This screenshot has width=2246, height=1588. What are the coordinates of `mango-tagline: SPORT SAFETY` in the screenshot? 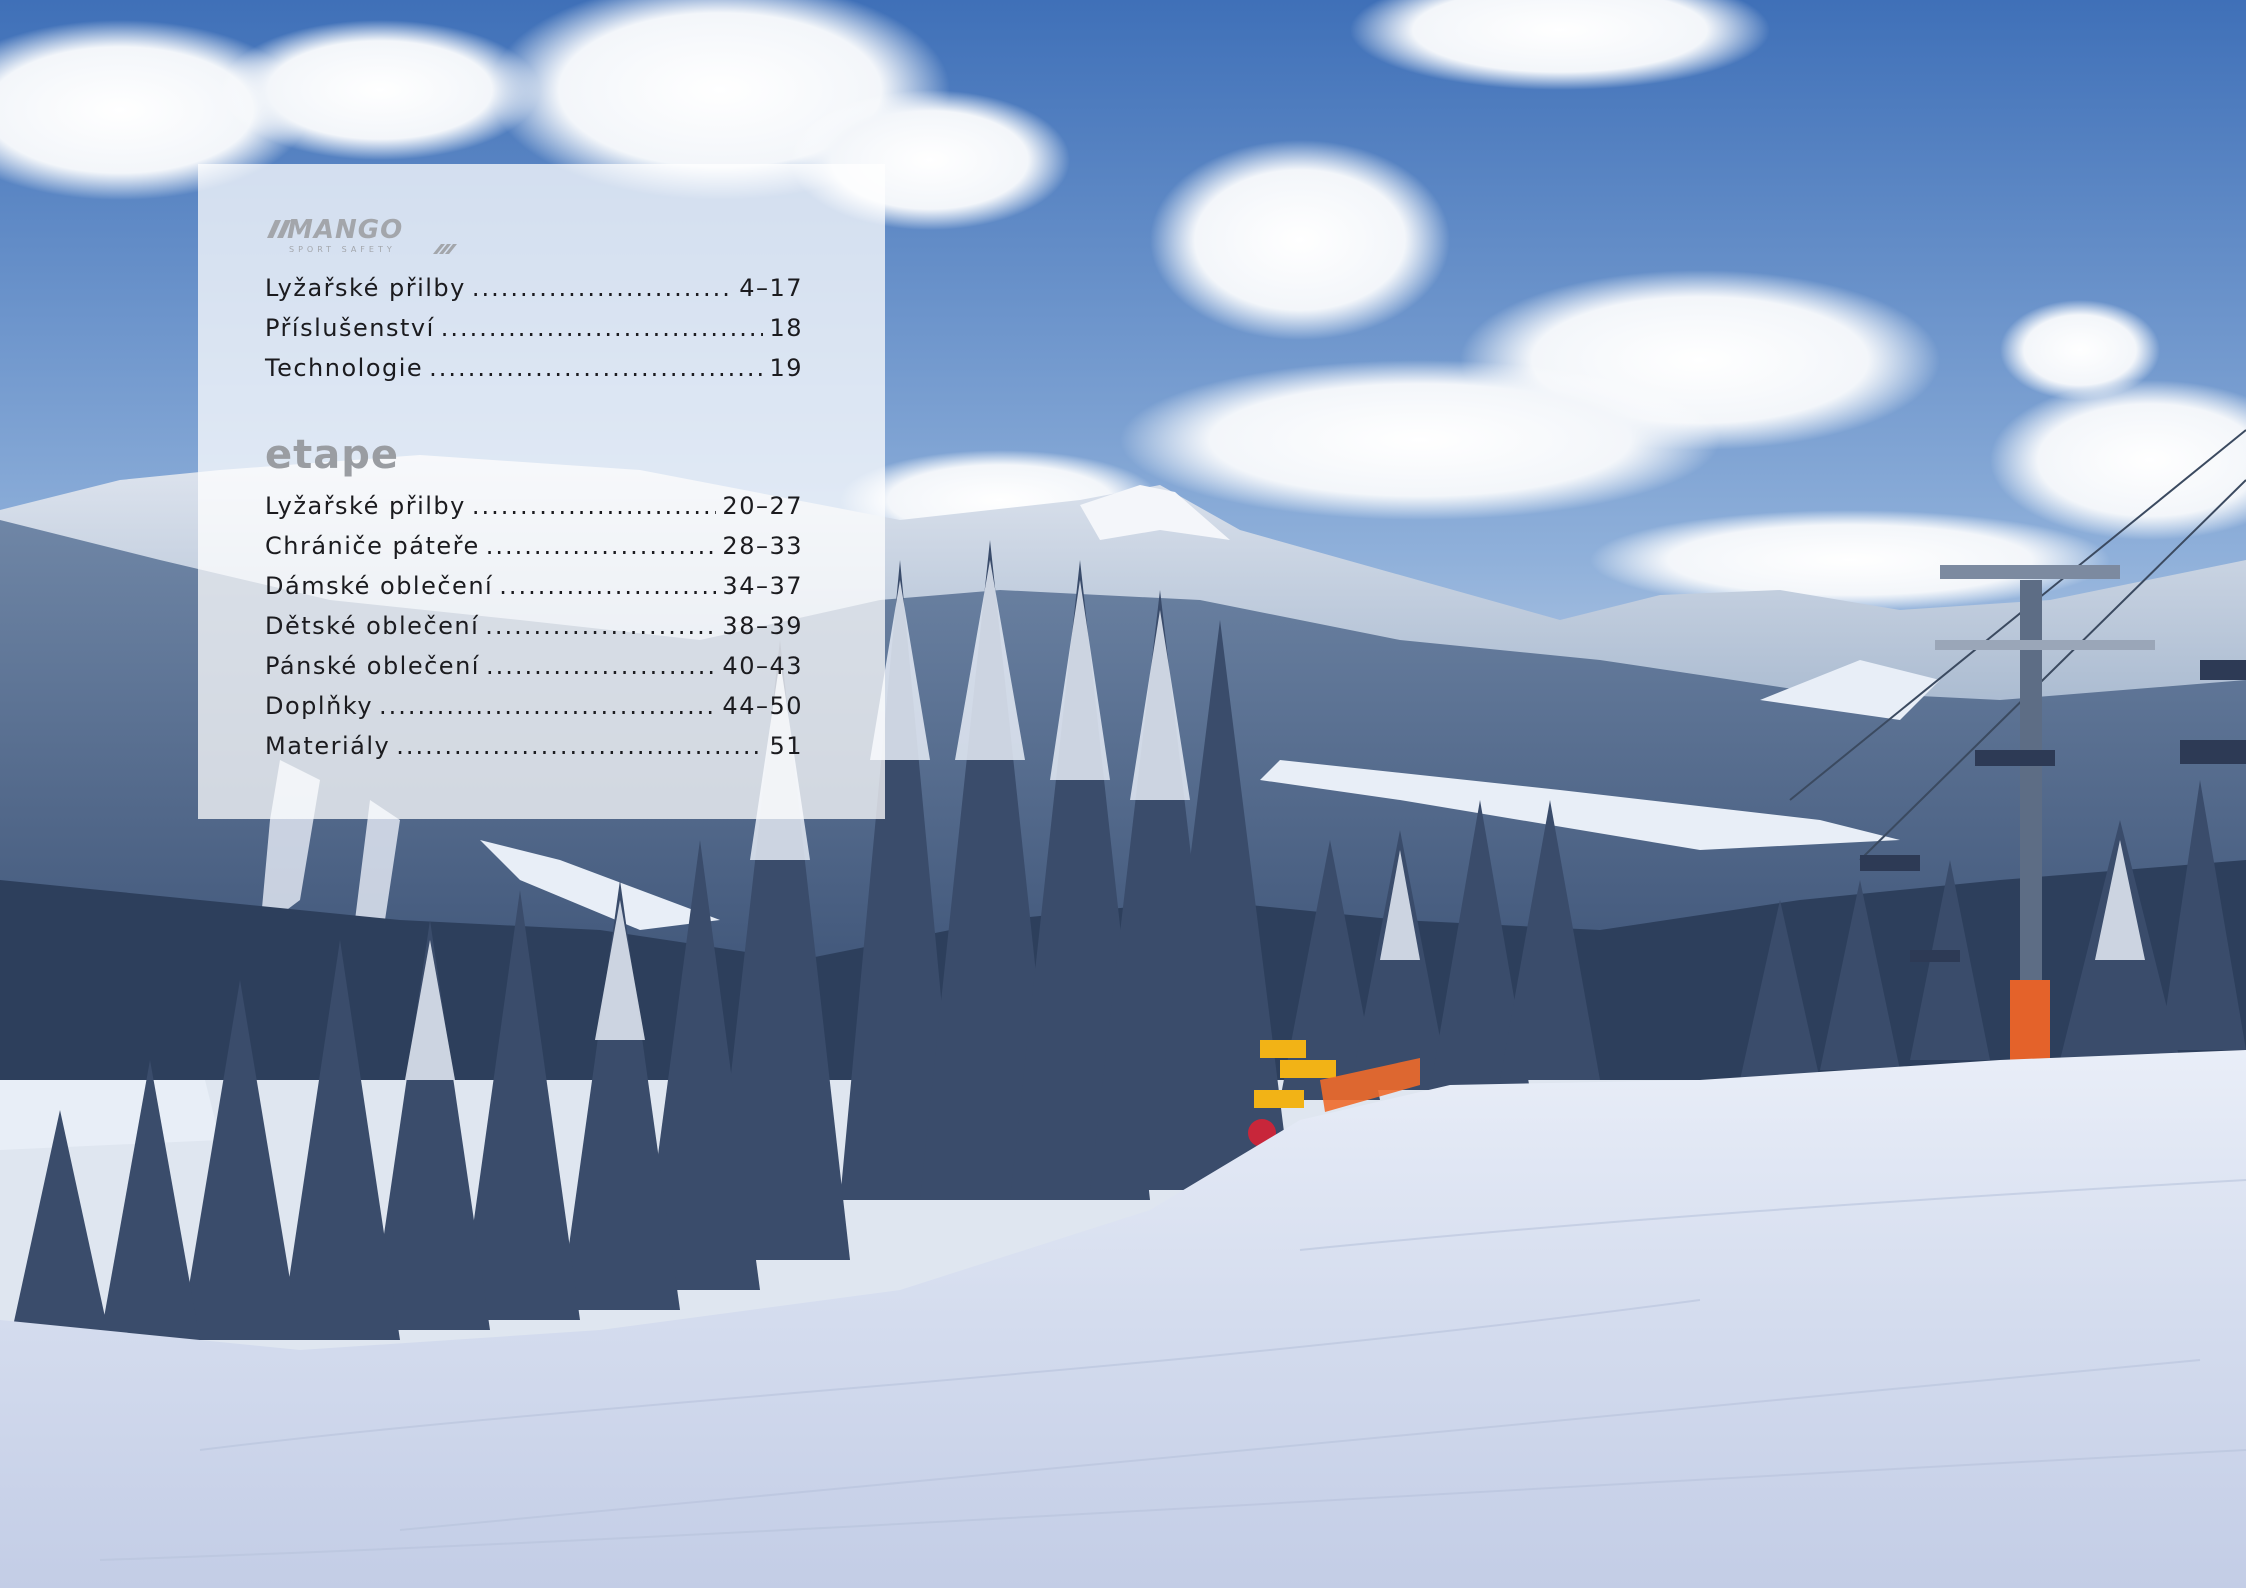 It's located at (342, 249).